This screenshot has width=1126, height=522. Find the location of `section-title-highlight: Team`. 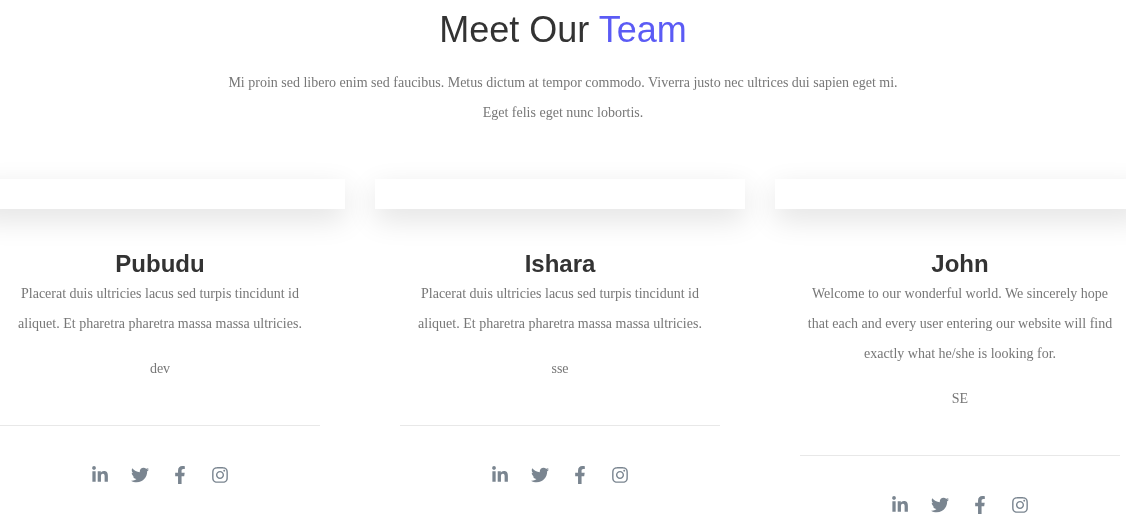

section-title-highlight: Team is located at coordinates (642, 29).